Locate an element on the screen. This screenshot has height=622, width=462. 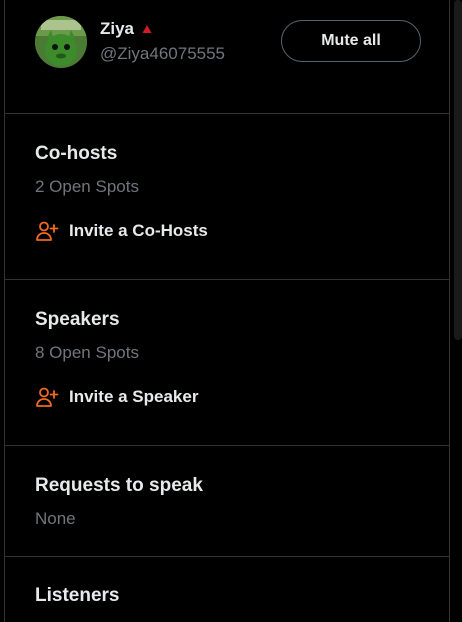
avatar-icon is located at coordinates (61, 42).